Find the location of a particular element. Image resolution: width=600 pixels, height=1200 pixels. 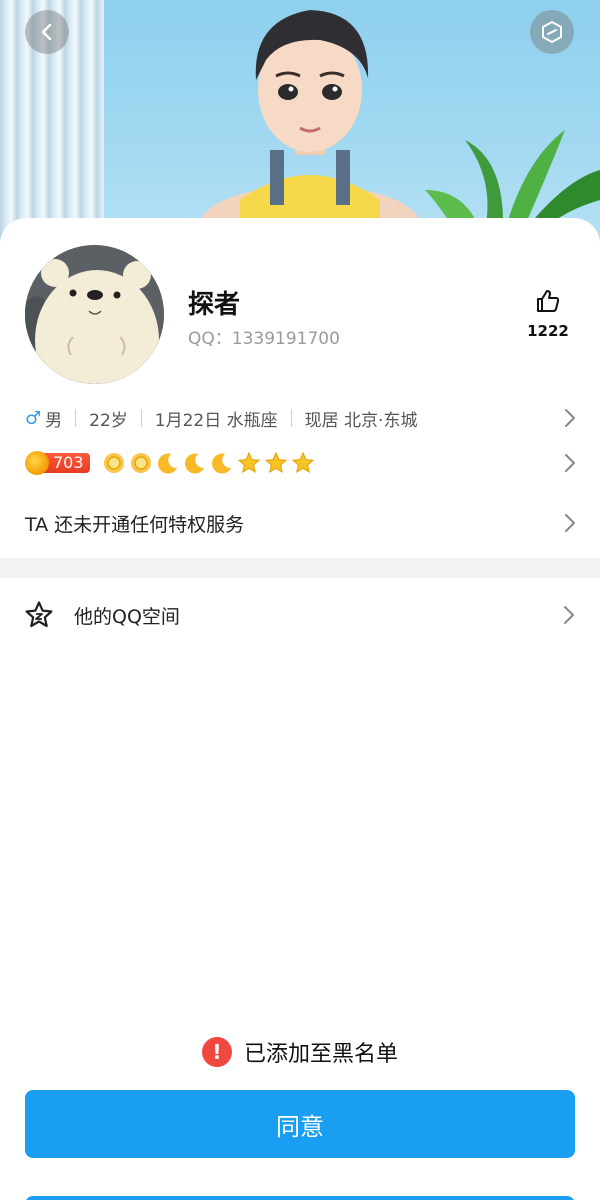

level-icons is located at coordinates (208, 463).